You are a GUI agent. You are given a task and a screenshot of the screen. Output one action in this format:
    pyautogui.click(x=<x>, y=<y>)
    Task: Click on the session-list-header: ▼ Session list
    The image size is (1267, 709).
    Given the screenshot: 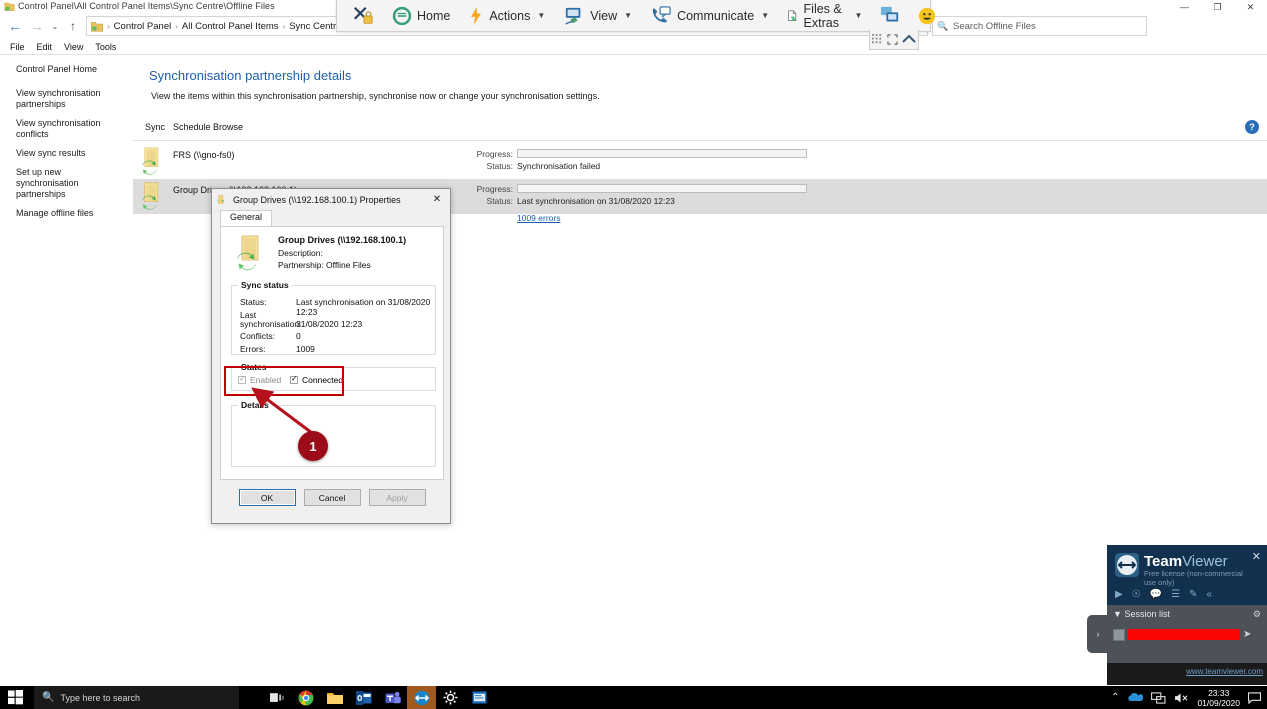 What is the action you would take?
    pyautogui.click(x=1141, y=614)
    